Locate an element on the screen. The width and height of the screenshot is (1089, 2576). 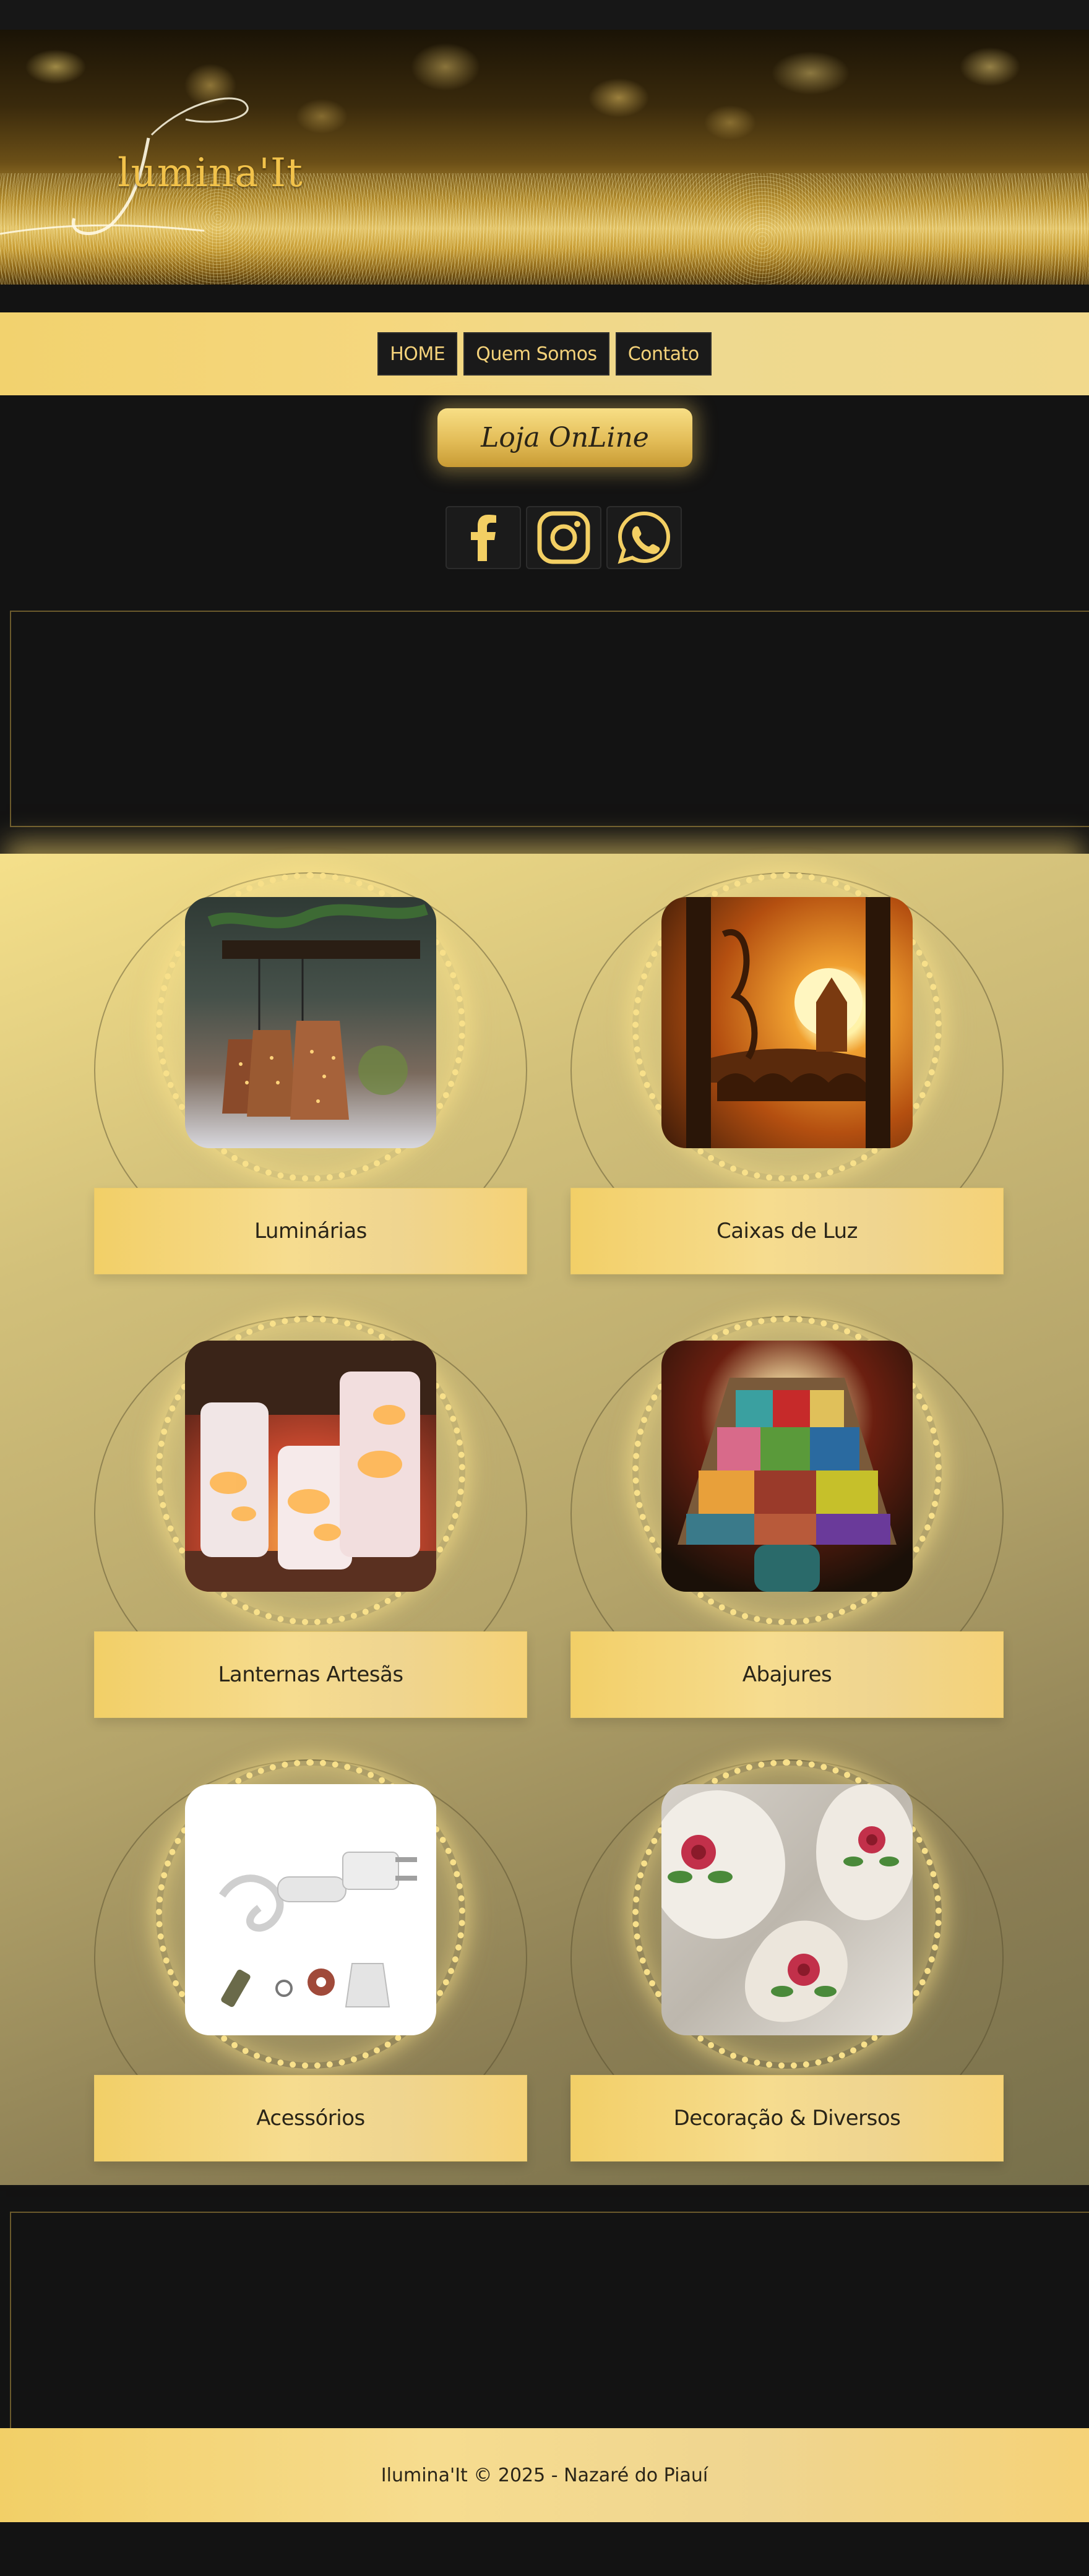
brand-name: lumina'It is located at coordinates (210, 173).